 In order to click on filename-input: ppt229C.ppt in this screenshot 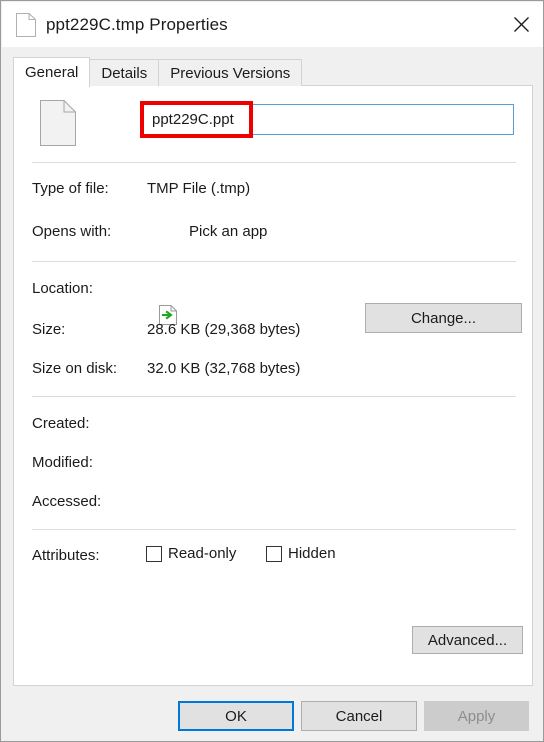, I will do `click(328, 119)`.